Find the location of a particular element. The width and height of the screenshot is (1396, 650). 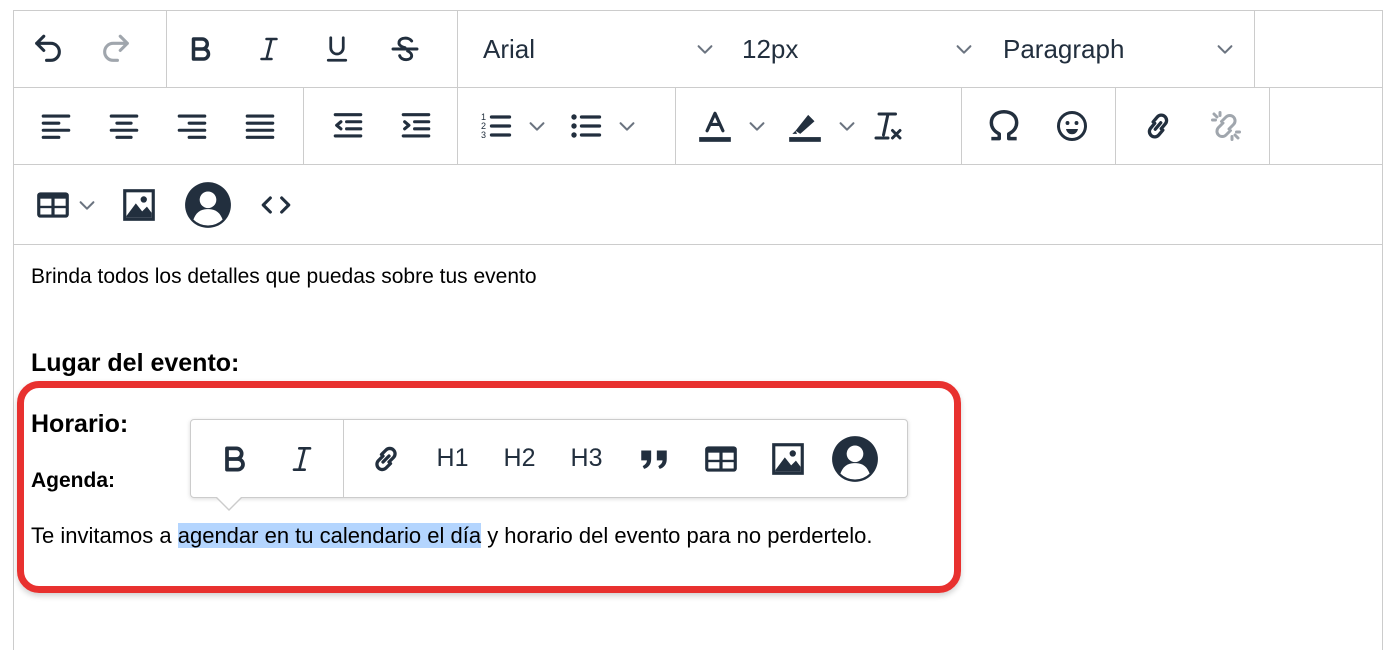

avatar-button is located at coordinates (208, 205).